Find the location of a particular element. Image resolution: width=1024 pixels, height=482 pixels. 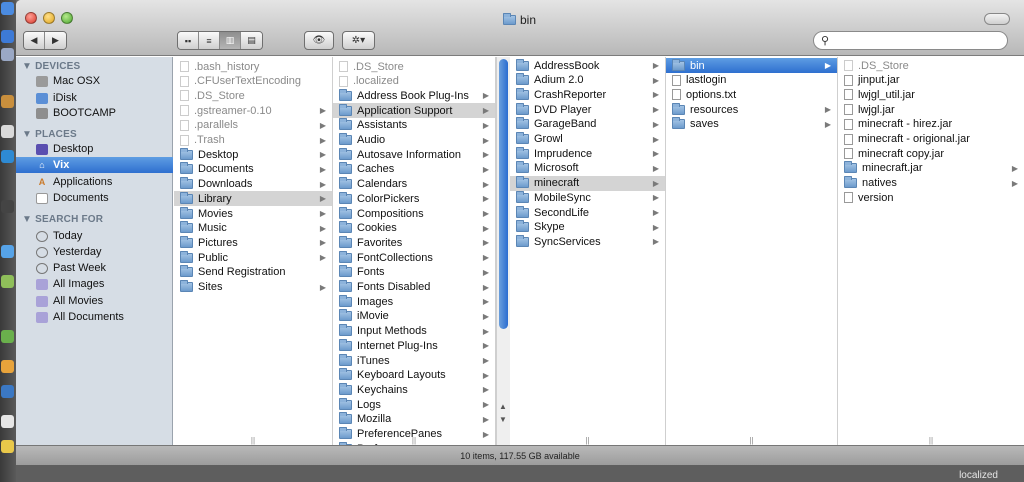

sidebar-item-mac-osx: Mac OSX is located at coordinates (94, 81).